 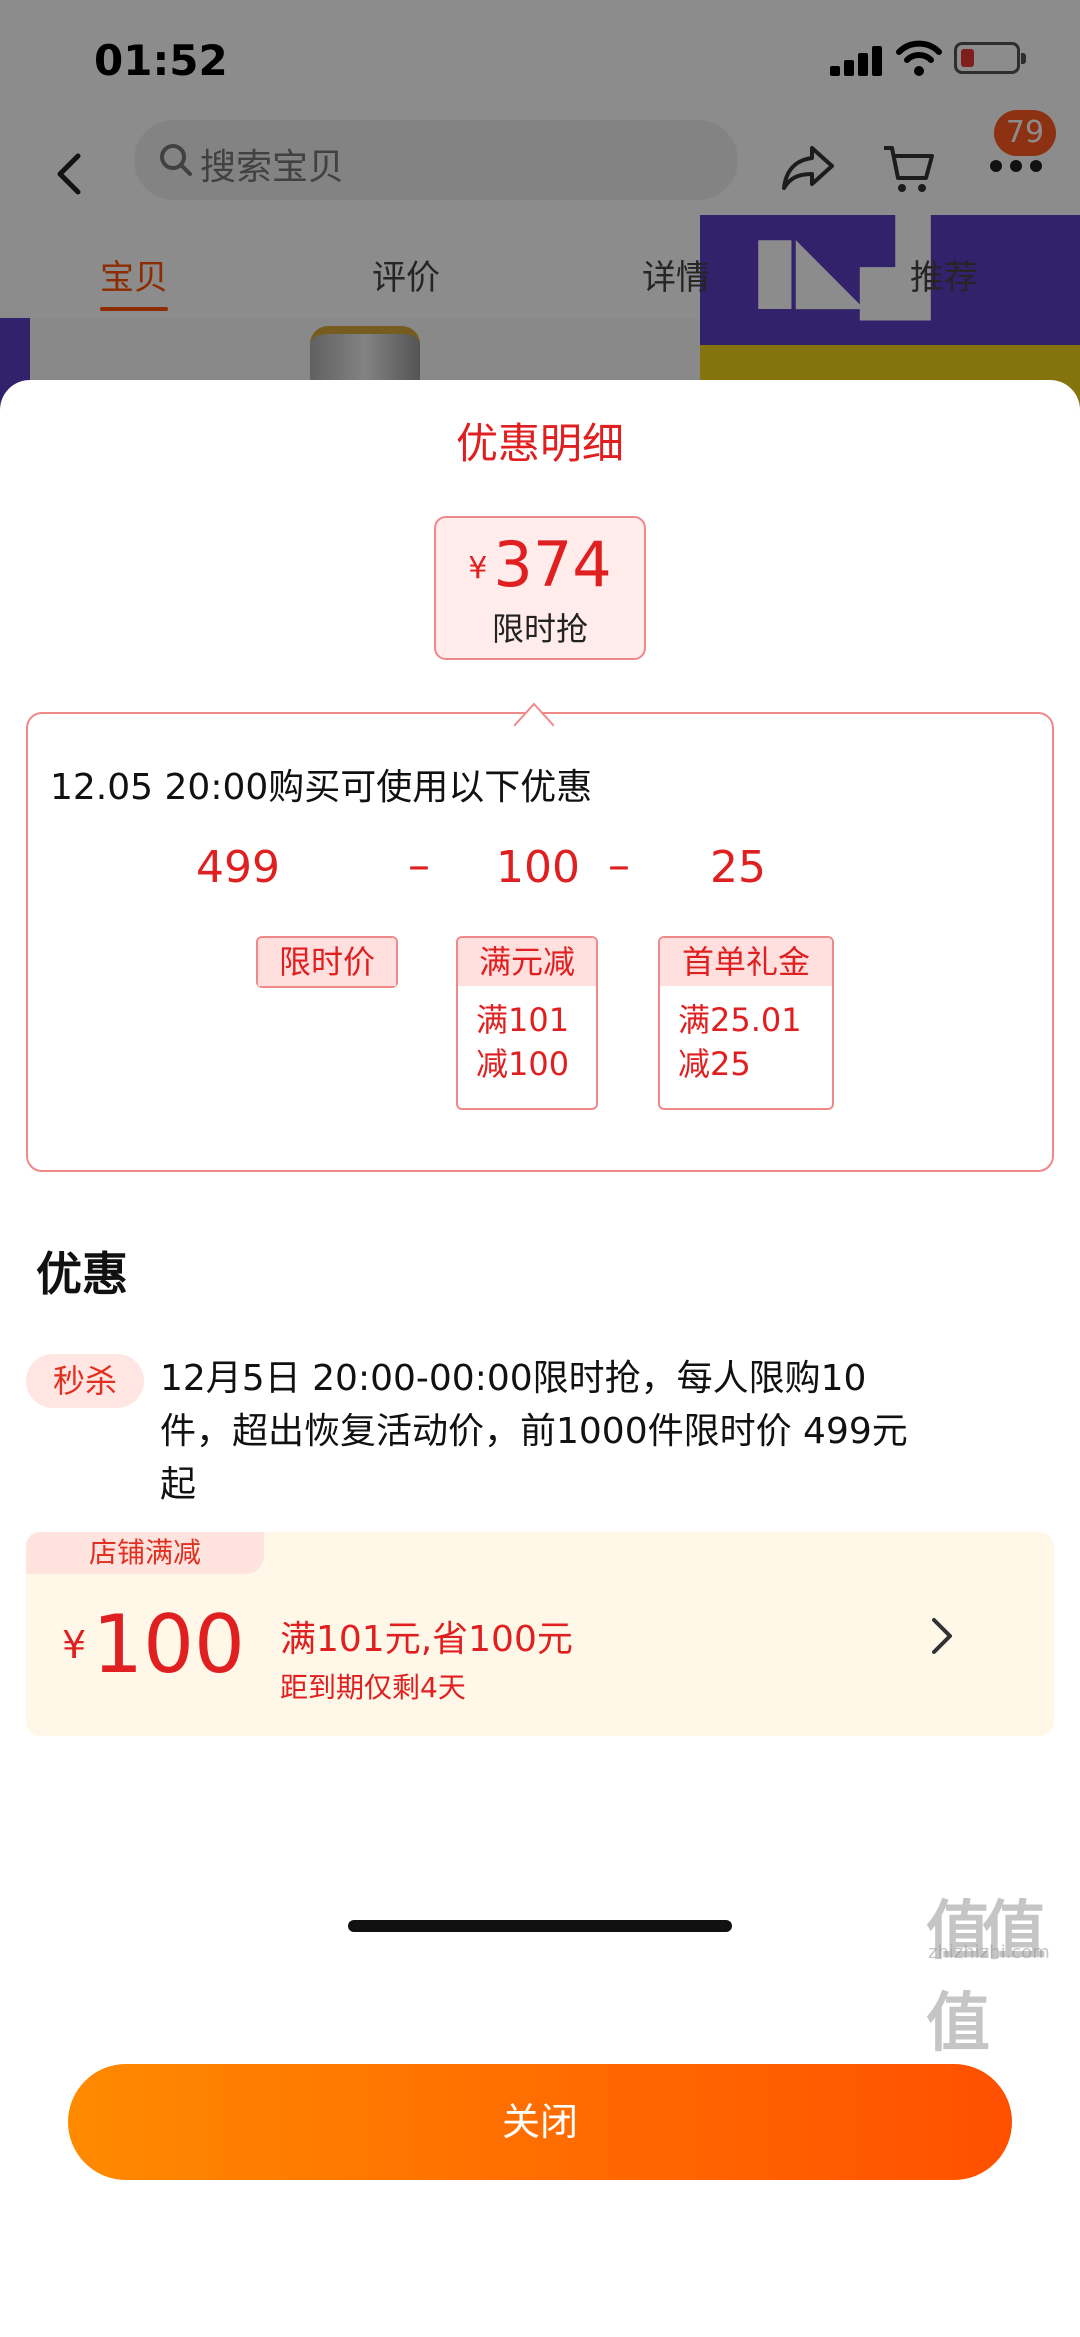 What do you see at coordinates (373, 1687) in the screenshot?
I see `coupon-expiry: 距到期仅剩4天` at bounding box center [373, 1687].